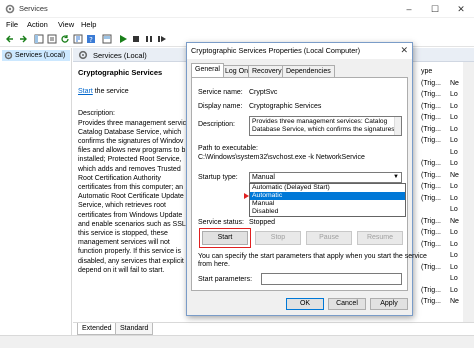  What do you see at coordinates (409, 9) in the screenshot?
I see `minimize-button: –` at bounding box center [409, 9].